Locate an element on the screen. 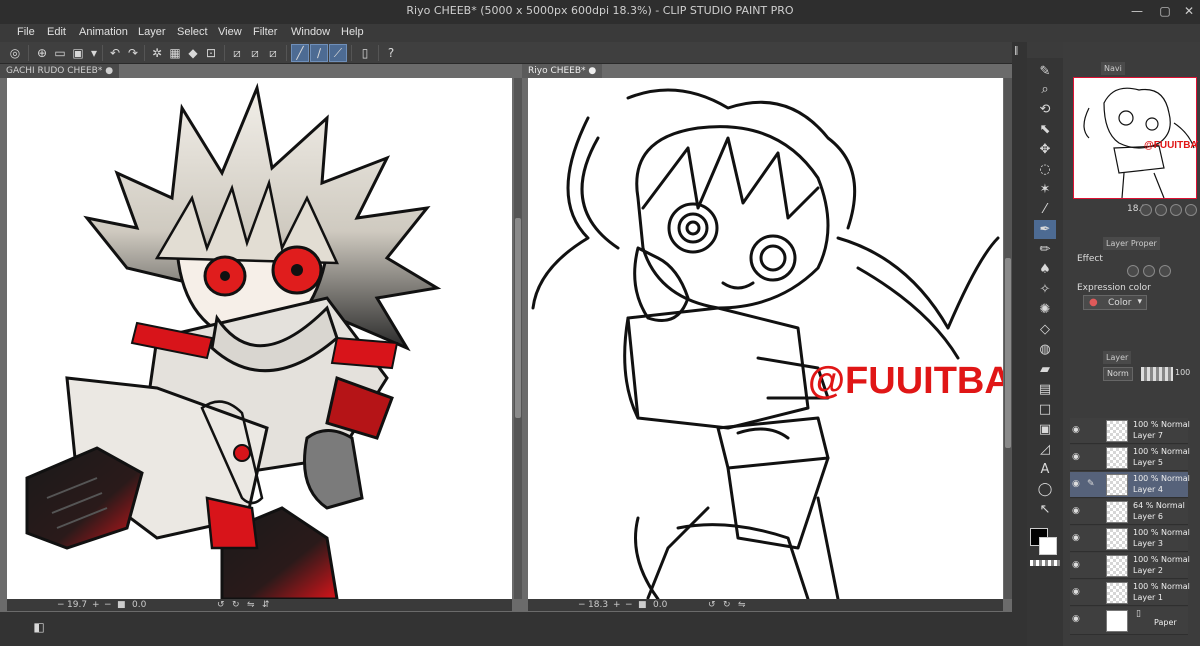 This screenshot has height=646, width=1200. fill-tool-icon: ▰ is located at coordinates (1045, 369).